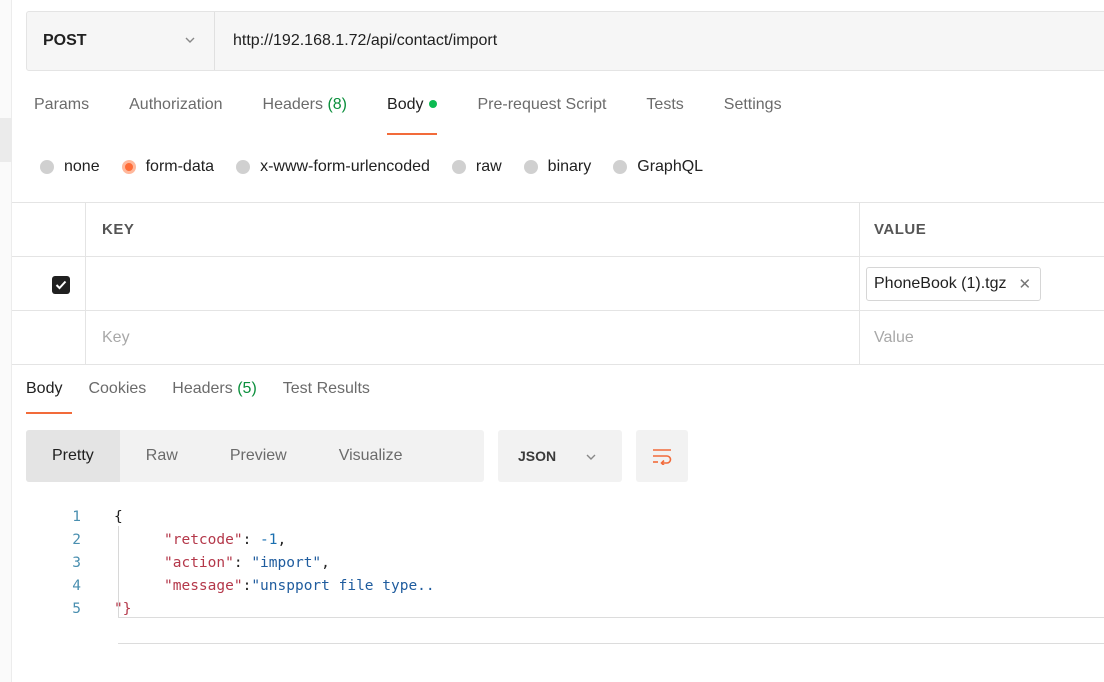  What do you see at coordinates (49, 337) in the screenshot?
I see `row-check-cell` at bounding box center [49, 337].